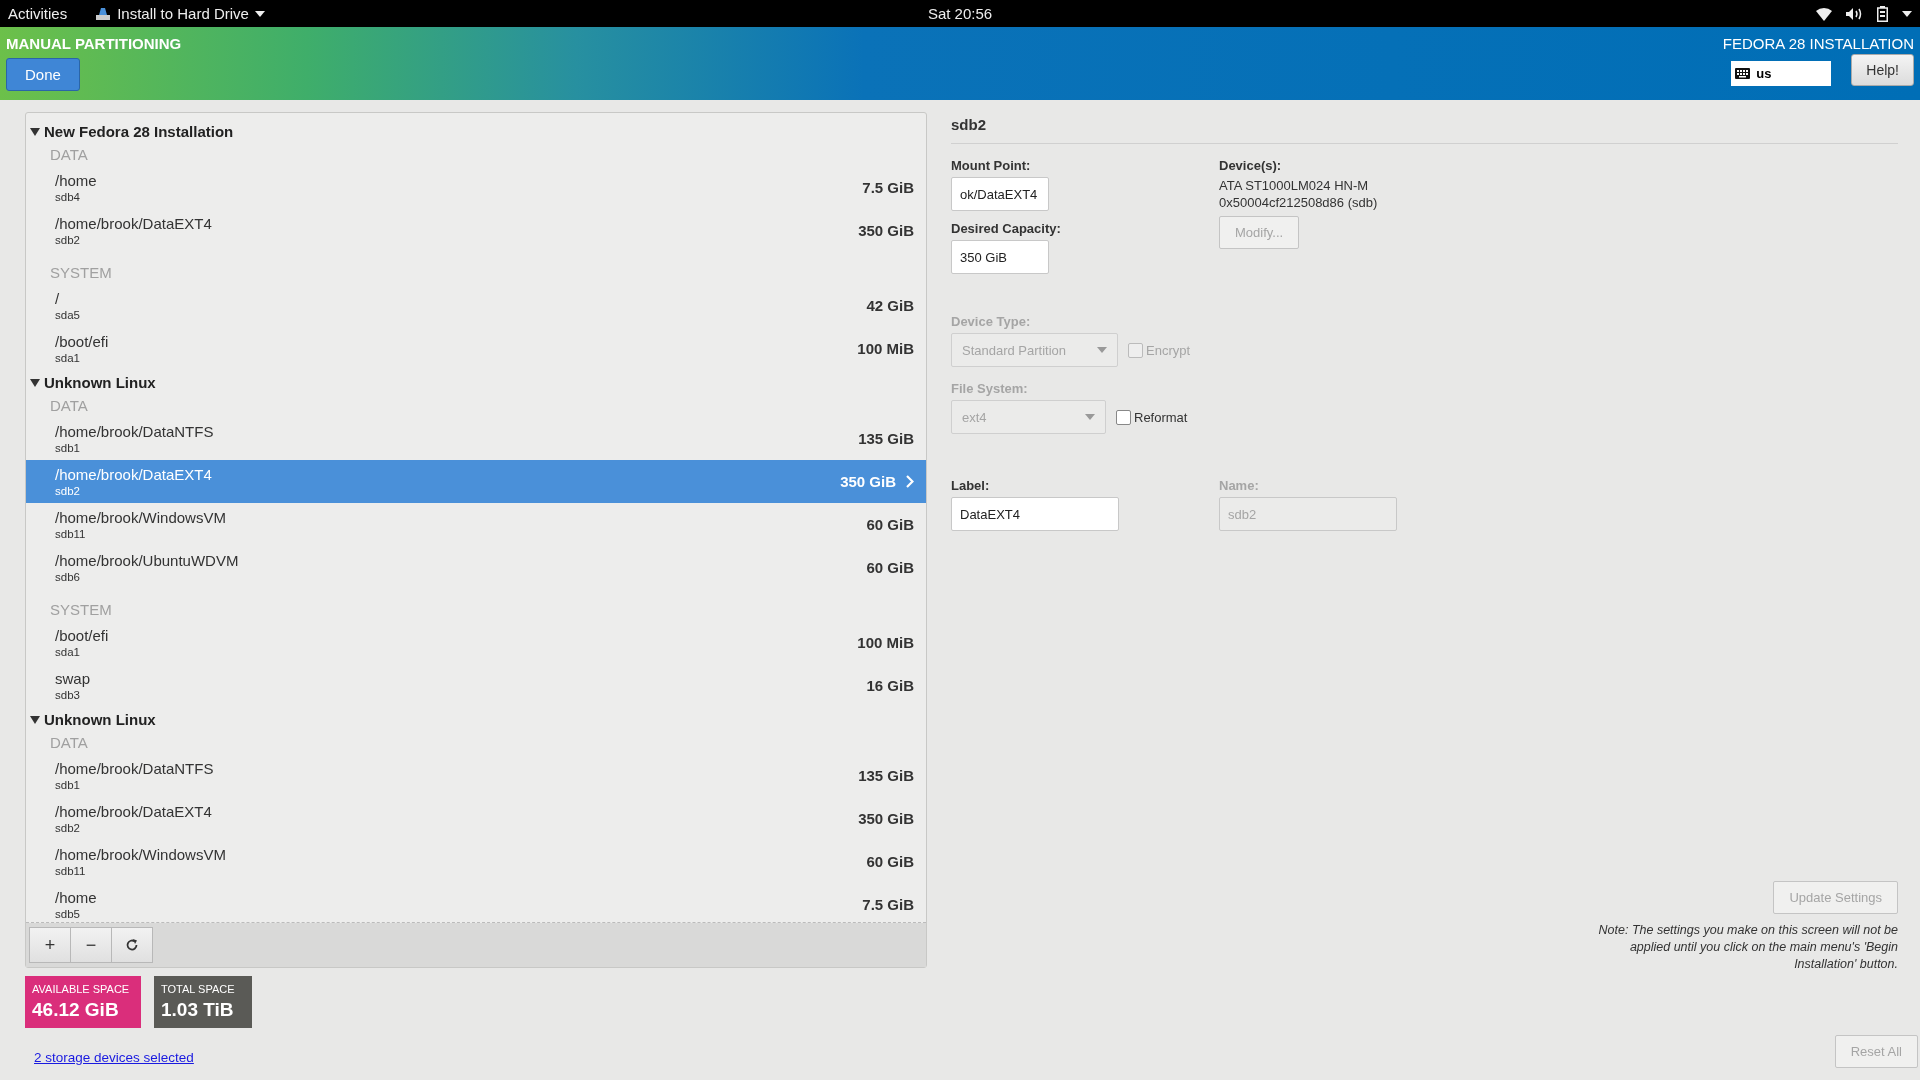 The width and height of the screenshot is (1920, 1080). What do you see at coordinates (58, 298) in the screenshot?
I see `mount-point-text: /` at bounding box center [58, 298].